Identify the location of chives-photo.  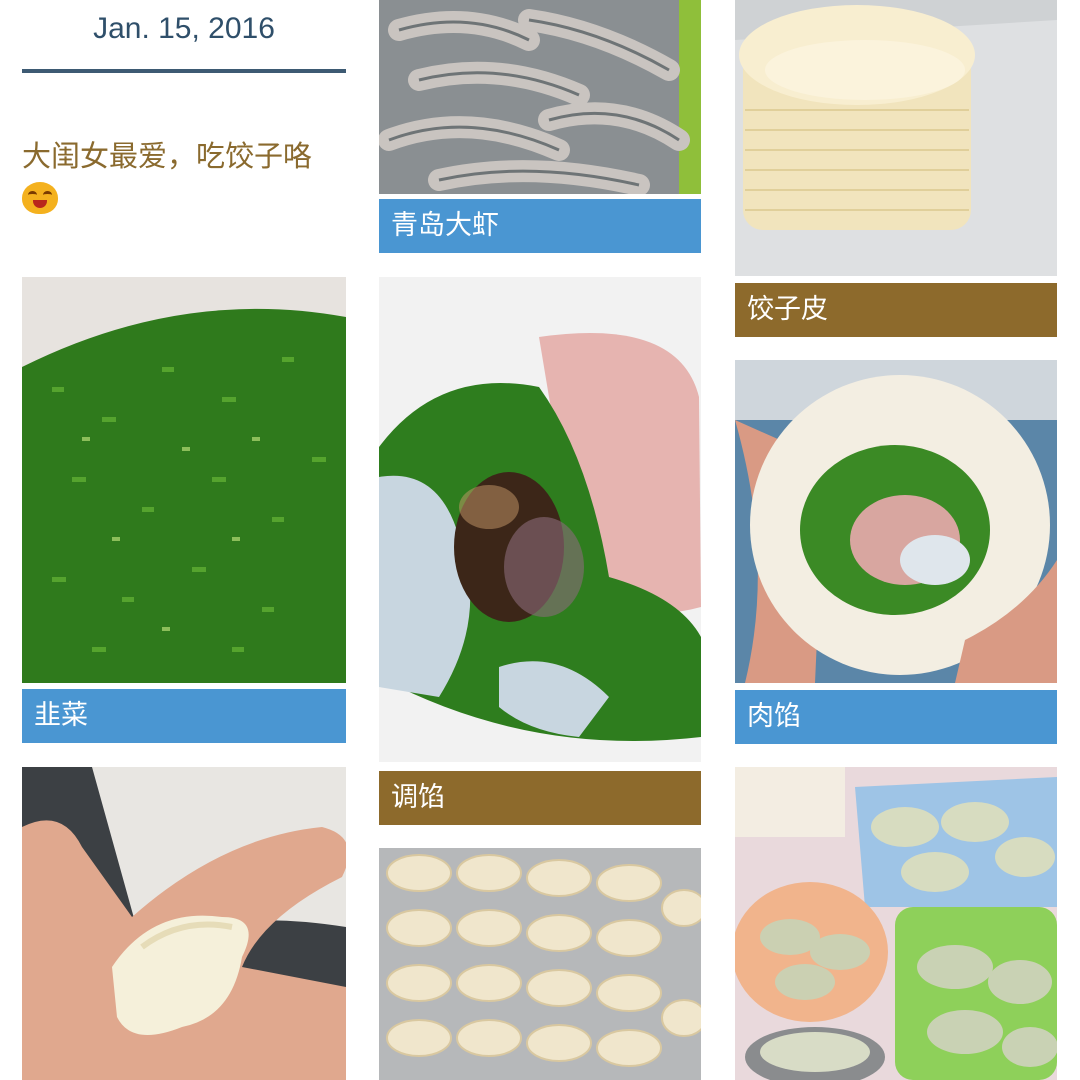
(184, 480).